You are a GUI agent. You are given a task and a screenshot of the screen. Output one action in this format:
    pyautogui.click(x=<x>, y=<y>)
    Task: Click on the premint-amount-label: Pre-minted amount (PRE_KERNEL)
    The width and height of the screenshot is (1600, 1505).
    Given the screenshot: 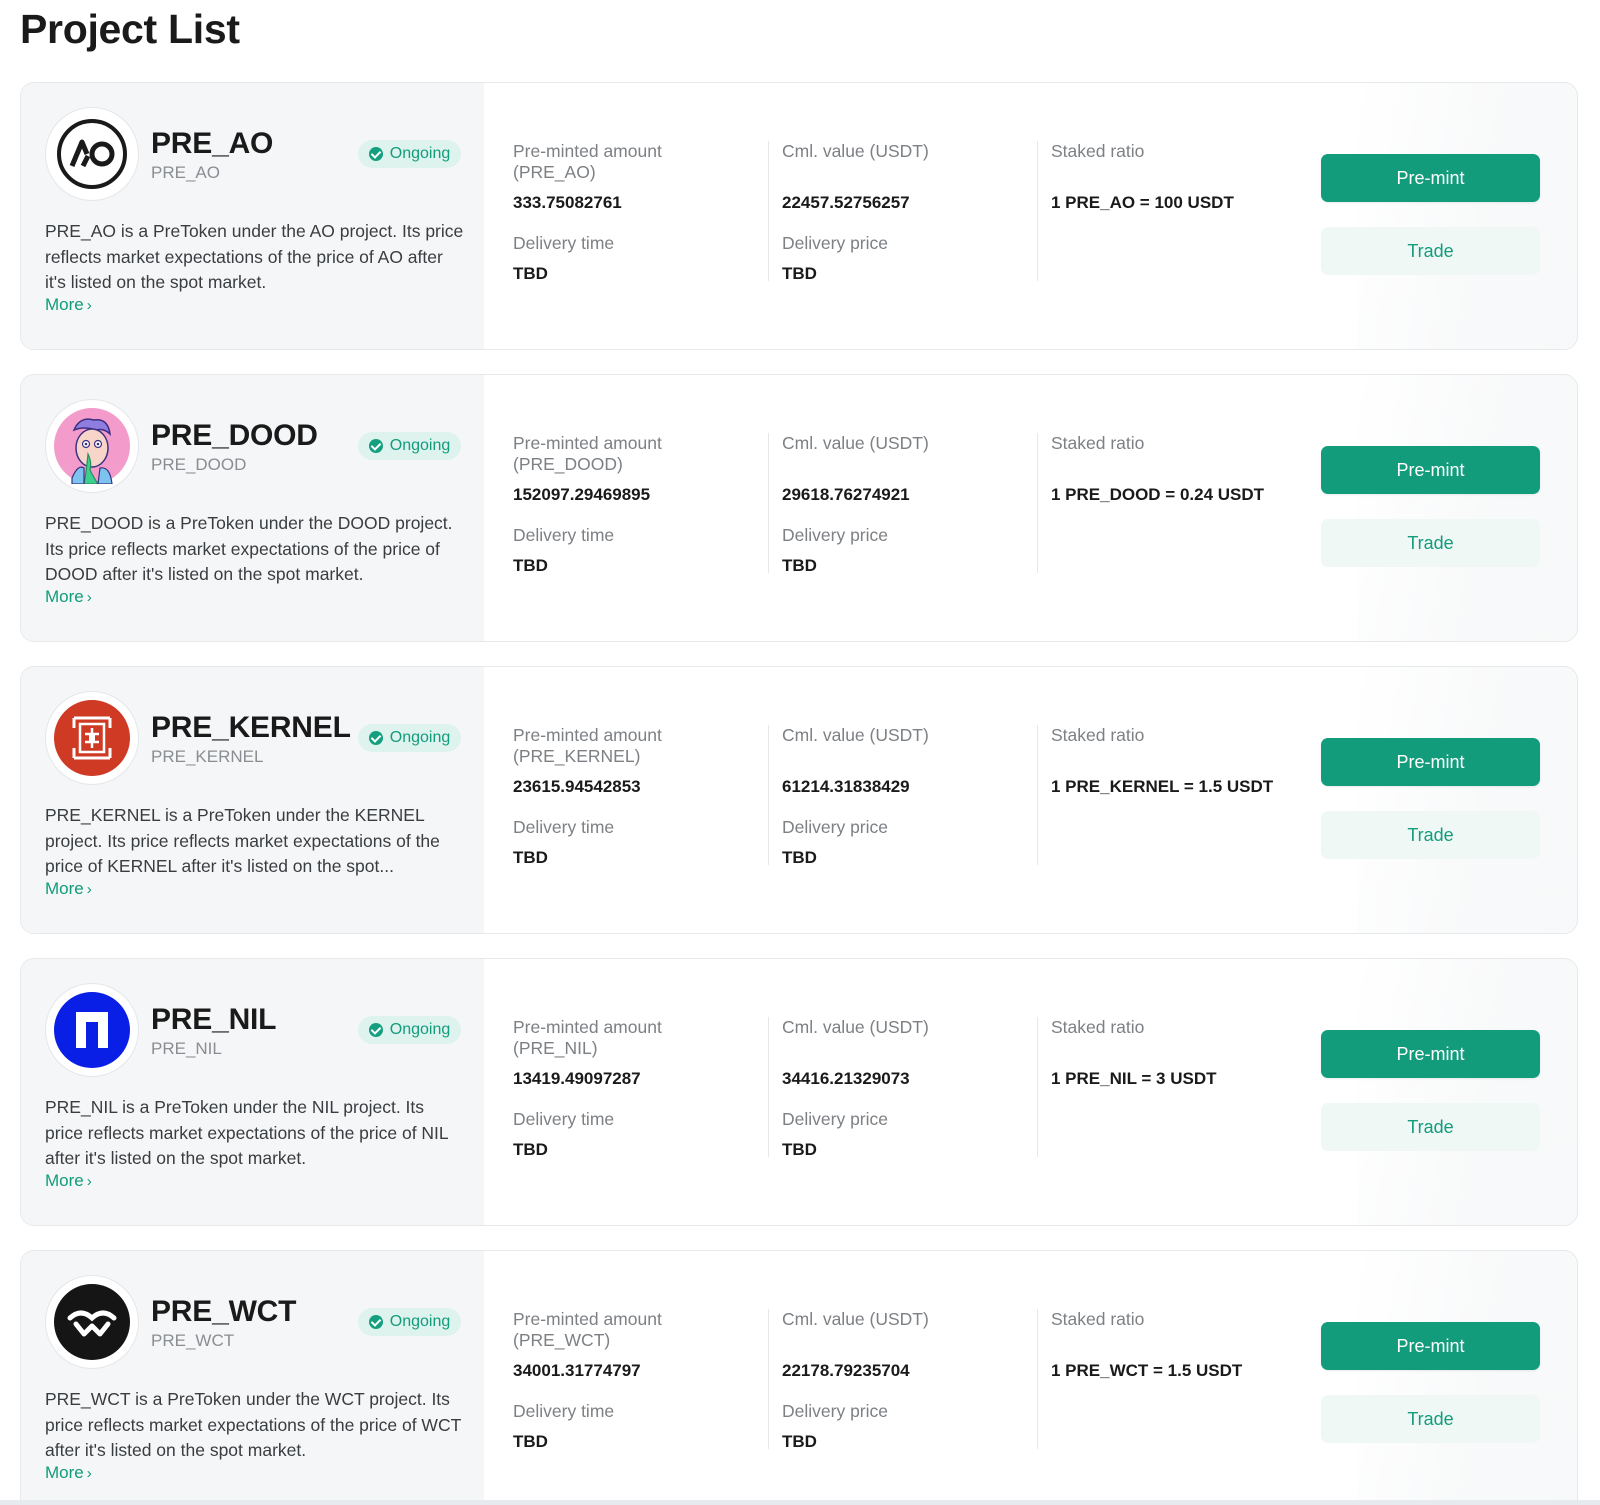 What is the action you would take?
    pyautogui.click(x=587, y=745)
    